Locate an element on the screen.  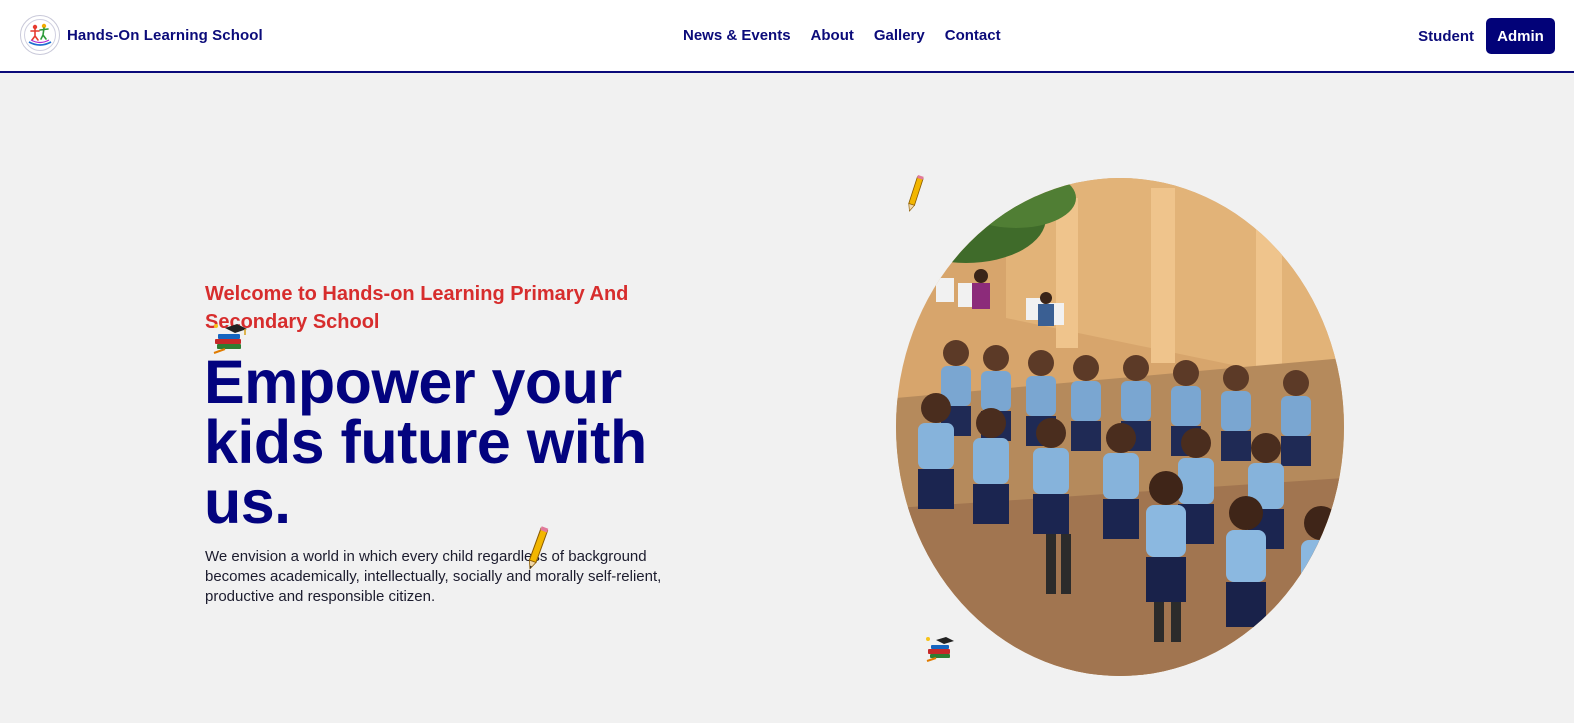
student-login-link: Student is located at coordinates (1446, 36).